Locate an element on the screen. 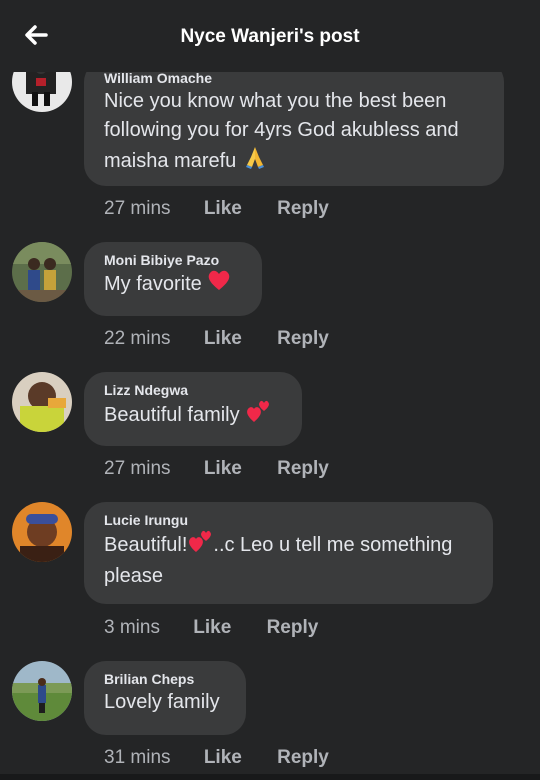 Image resolution: width=540 pixels, height=780 pixels. top-app-bar: Nyce Wanjeri's post is located at coordinates (270, 36).